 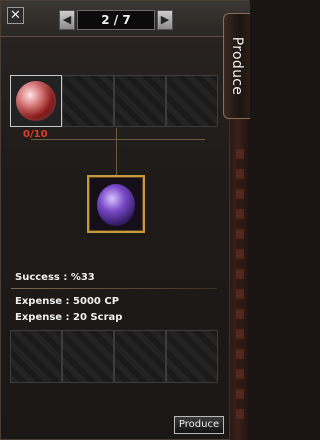 What do you see at coordinates (67, 20) in the screenshot?
I see `prev-page-button: ◀` at bounding box center [67, 20].